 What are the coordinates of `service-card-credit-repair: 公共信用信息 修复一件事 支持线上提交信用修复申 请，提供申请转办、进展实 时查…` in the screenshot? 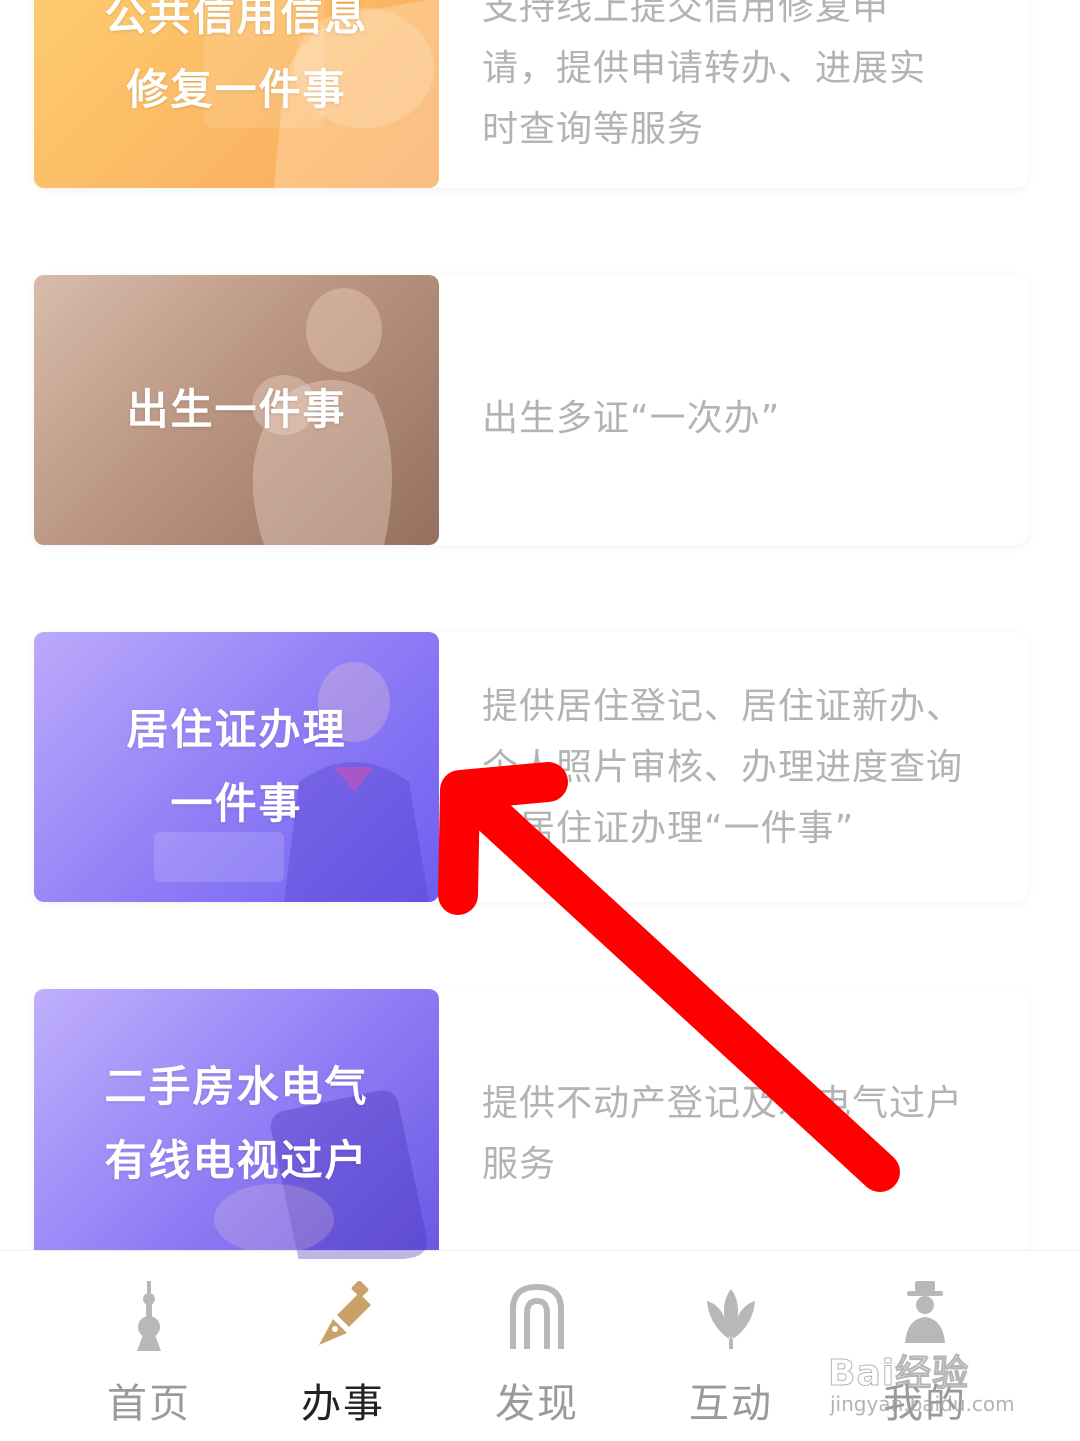 It's located at (531, 94).